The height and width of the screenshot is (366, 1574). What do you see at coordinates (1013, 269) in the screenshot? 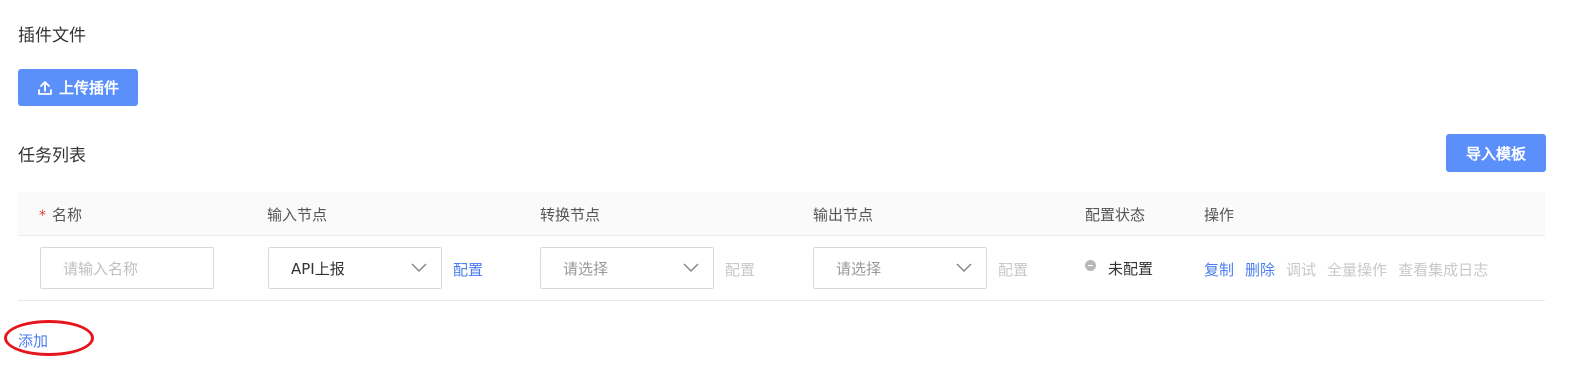
I see `output-node-config-link: 配置` at bounding box center [1013, 269].